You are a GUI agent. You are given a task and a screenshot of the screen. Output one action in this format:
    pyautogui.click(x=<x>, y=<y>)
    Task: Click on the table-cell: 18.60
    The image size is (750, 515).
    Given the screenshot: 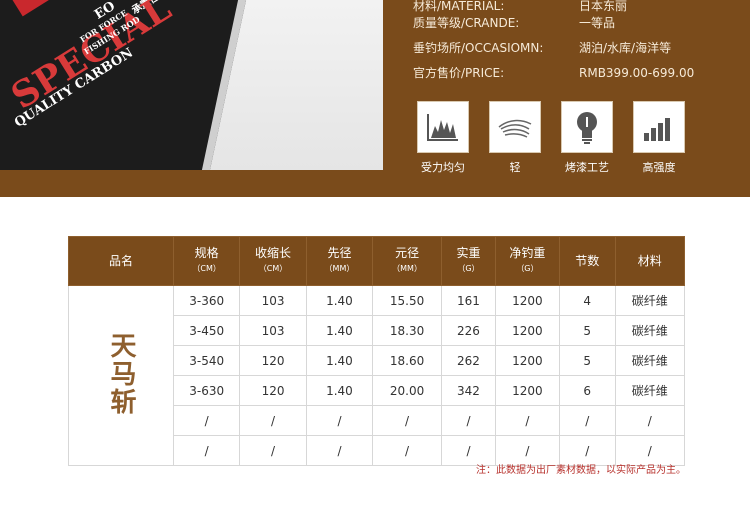 What is the action you would take?
    pyautogui.click(x=407, y=360)
    